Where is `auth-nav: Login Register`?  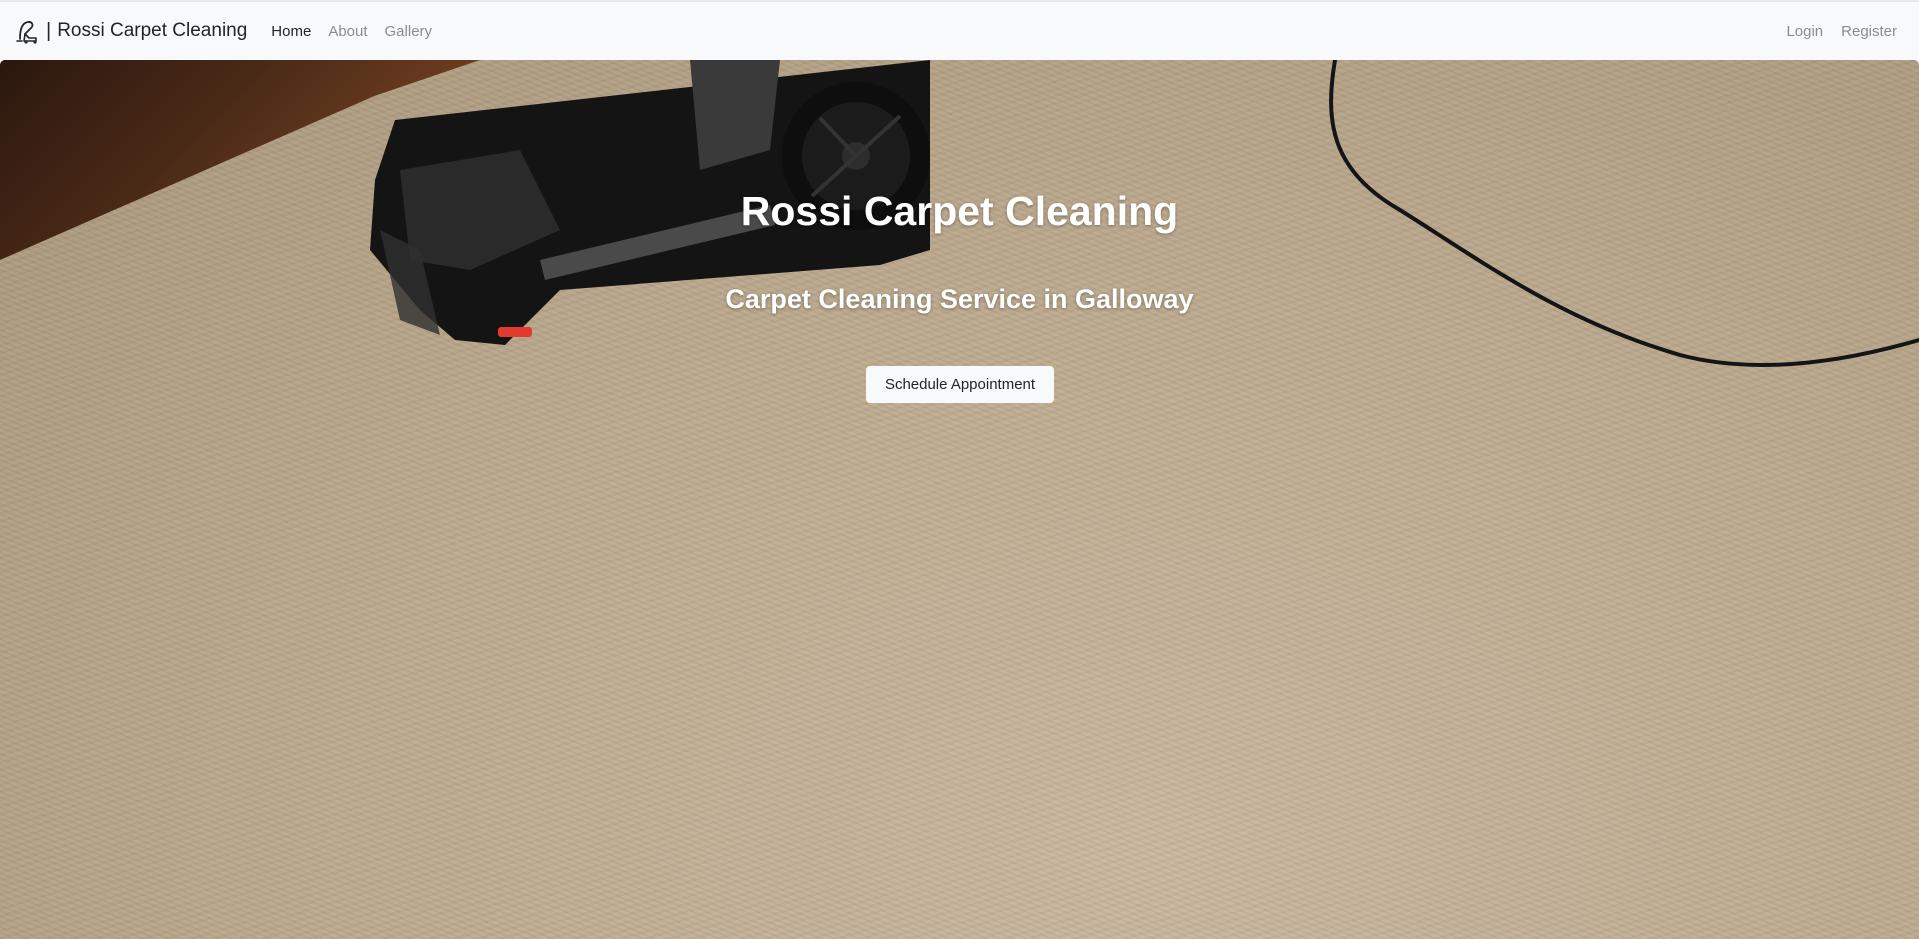 auth-nav: Login Register is located at coordinates (1832, 31).